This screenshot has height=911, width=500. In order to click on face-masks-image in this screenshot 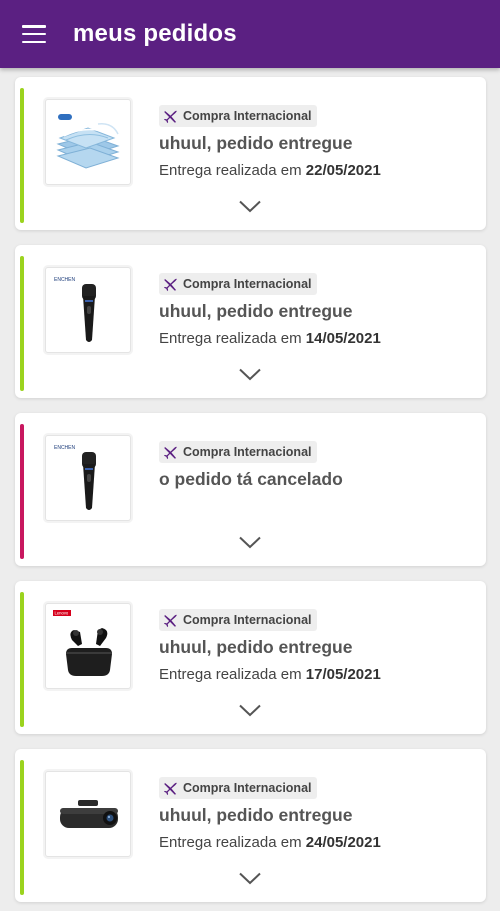, I will do `click(88, 141)`.